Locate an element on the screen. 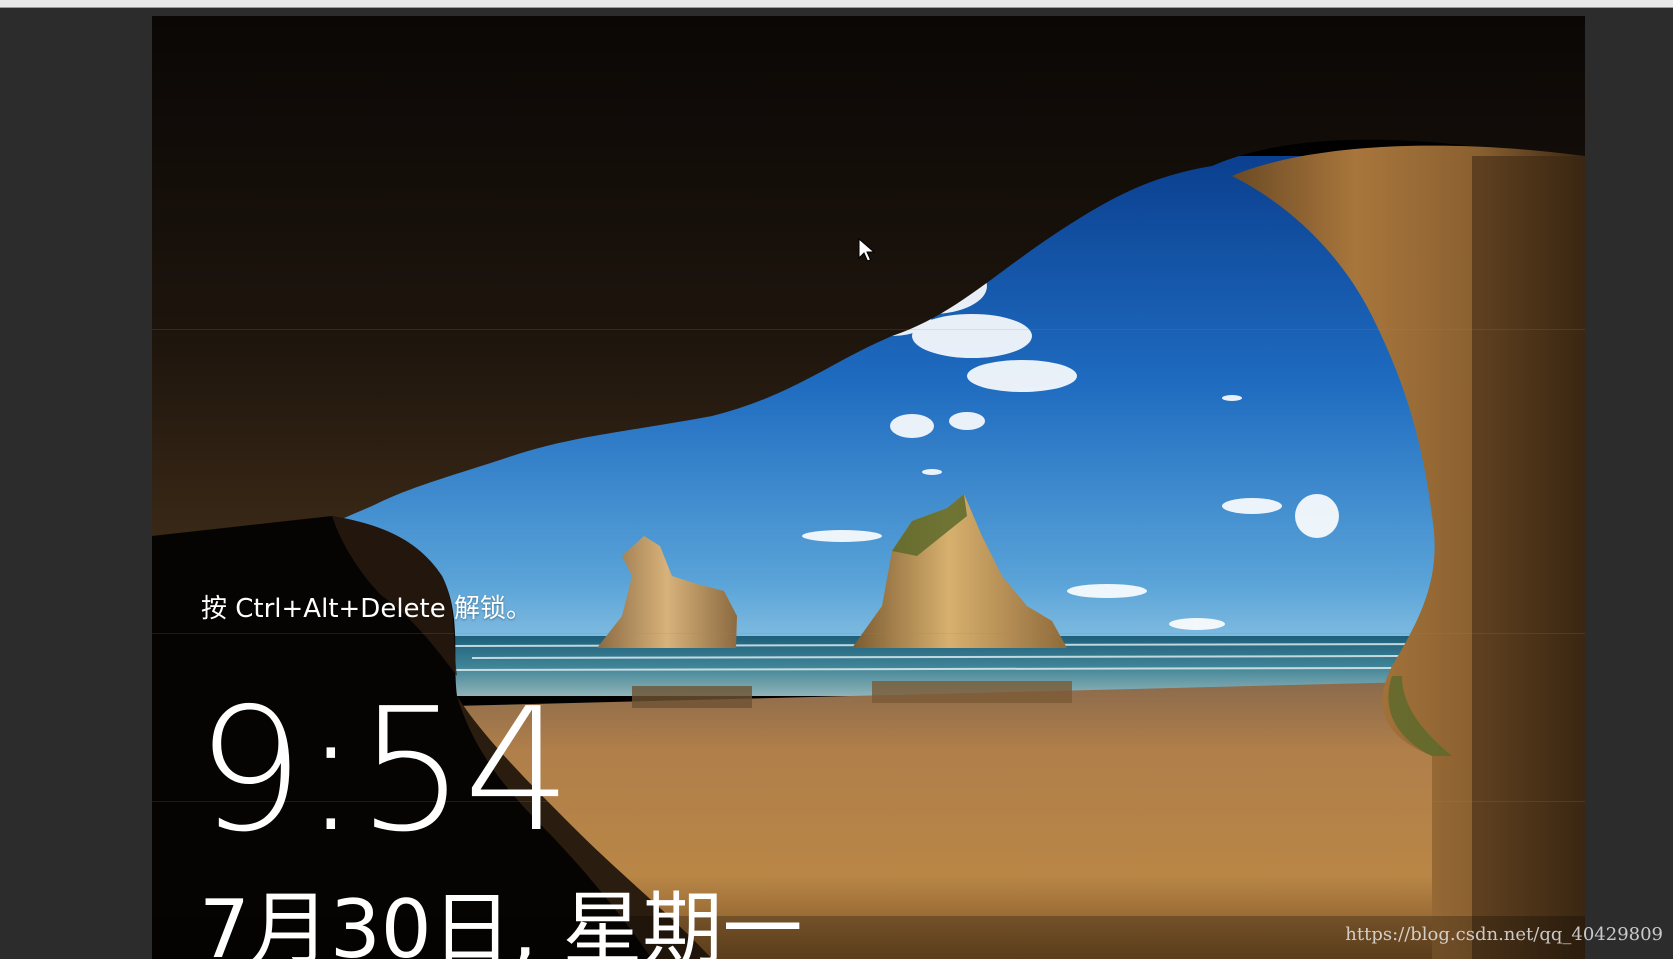  mouse-pointer-icon is located at coordinates (867, 250).